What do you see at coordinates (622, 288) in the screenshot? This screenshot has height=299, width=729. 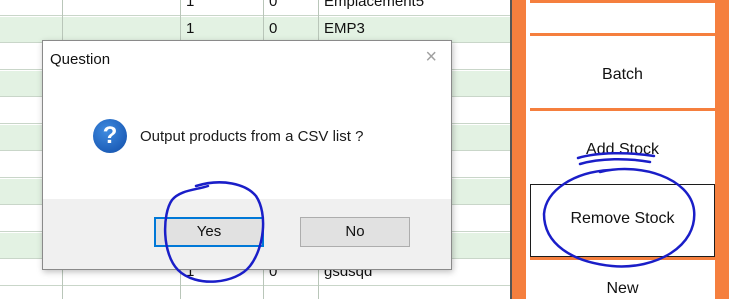 I see `new-label: New` at bounding box center [622, 288].